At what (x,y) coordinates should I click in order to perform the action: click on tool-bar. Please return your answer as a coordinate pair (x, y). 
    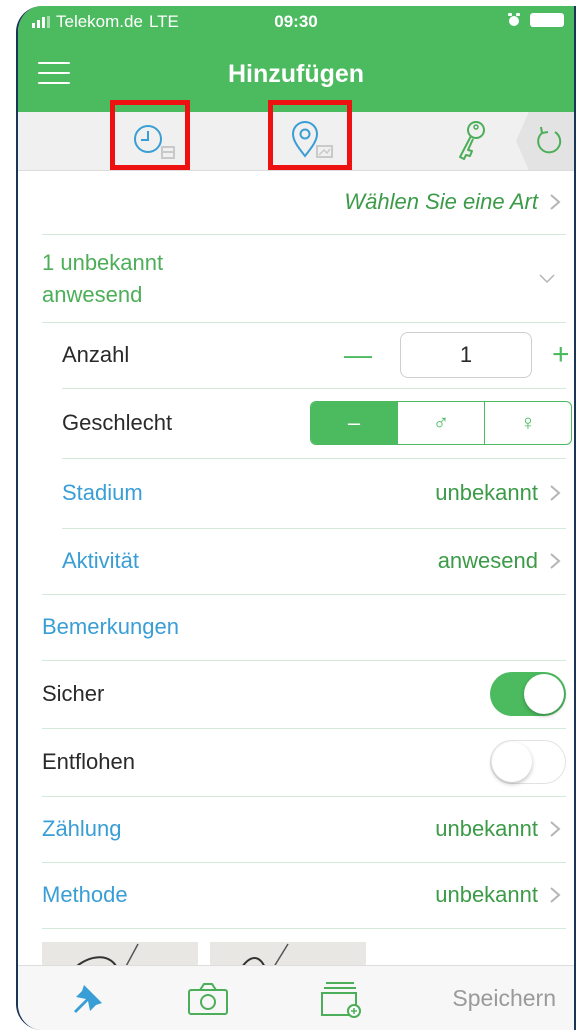
    Looking at the image, I should click on (296, 135).